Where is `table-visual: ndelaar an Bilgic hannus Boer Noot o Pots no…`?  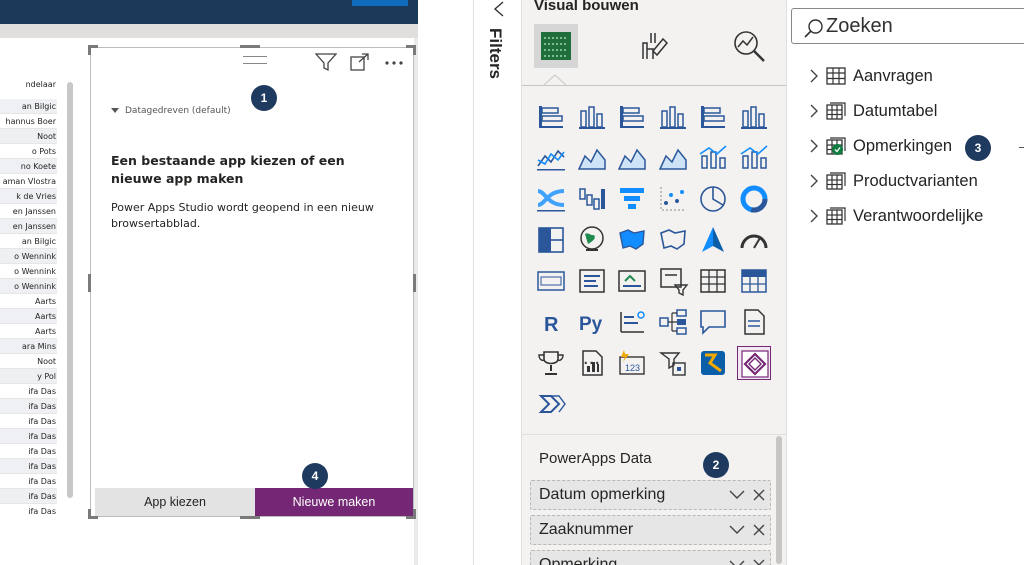 table-visual: ndelaar an Bilgic hannus Boer Noot o Pots no… is located at coordinates (30, 298).